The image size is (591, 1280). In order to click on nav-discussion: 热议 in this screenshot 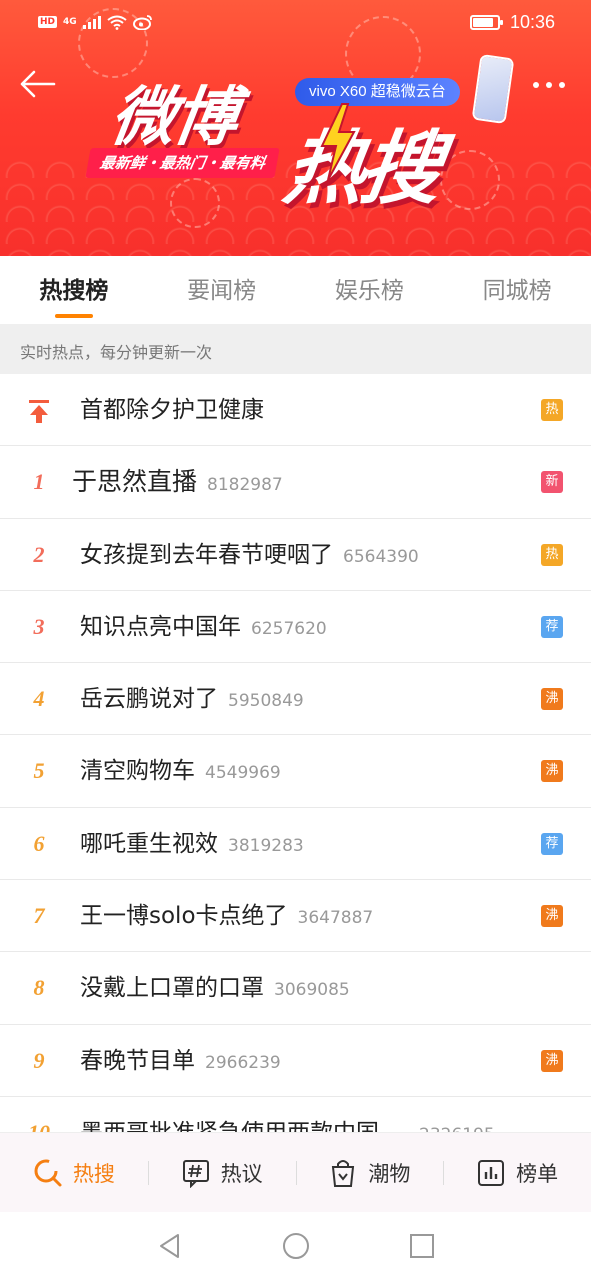, I will do `click(221, 1172)`.